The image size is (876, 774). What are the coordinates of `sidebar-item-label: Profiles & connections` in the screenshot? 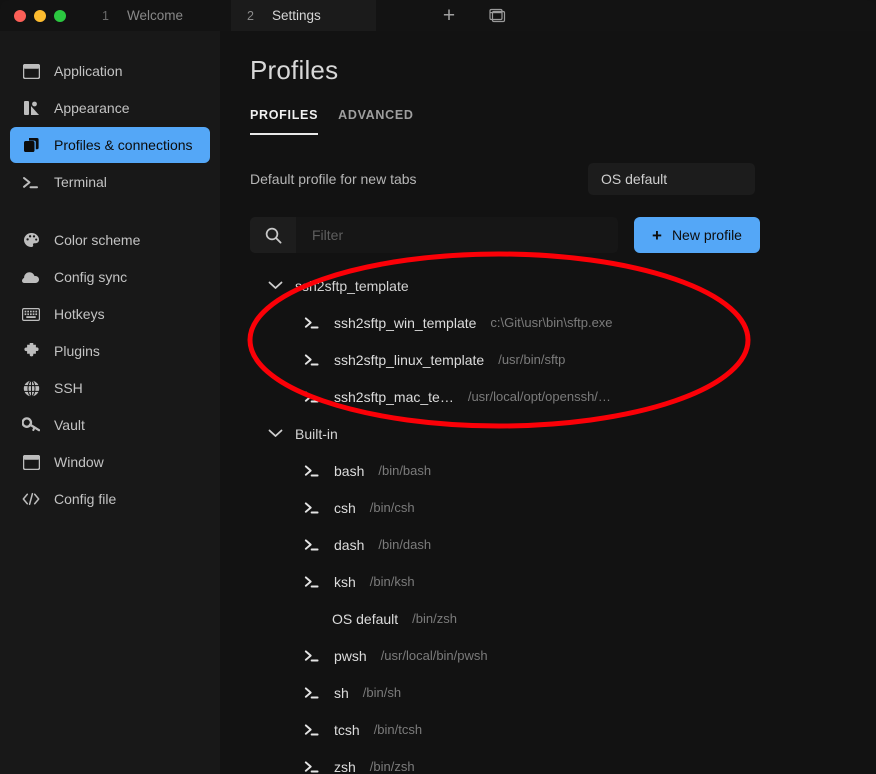 It's located at (123, 145).